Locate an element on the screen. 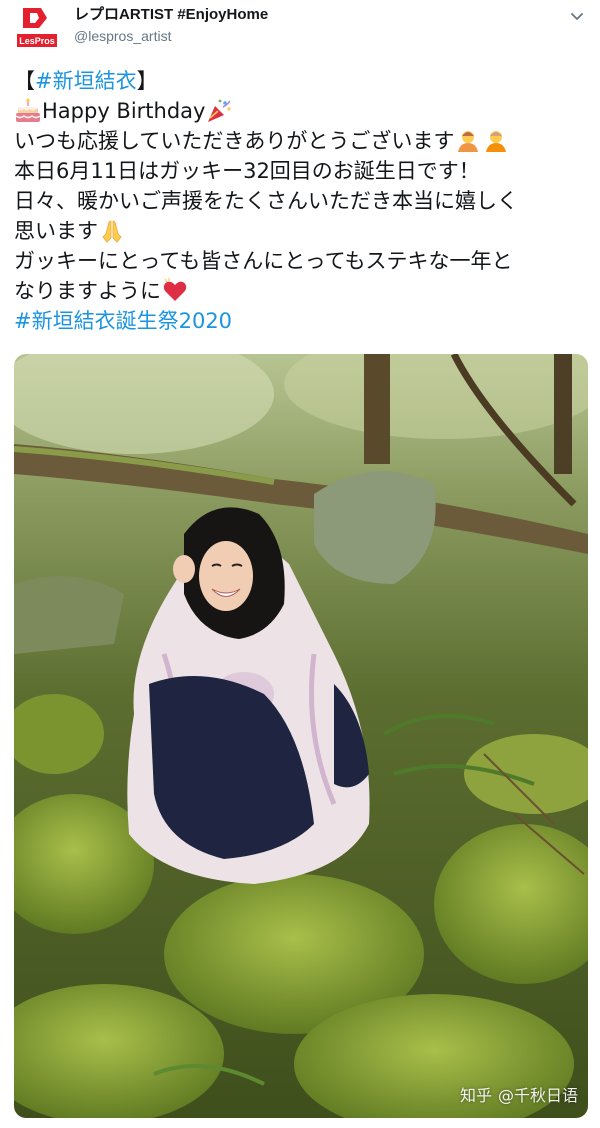  account-info: レプロARTIST #EnjoyHome @lespros_artist is located at coordinates (171, 26).